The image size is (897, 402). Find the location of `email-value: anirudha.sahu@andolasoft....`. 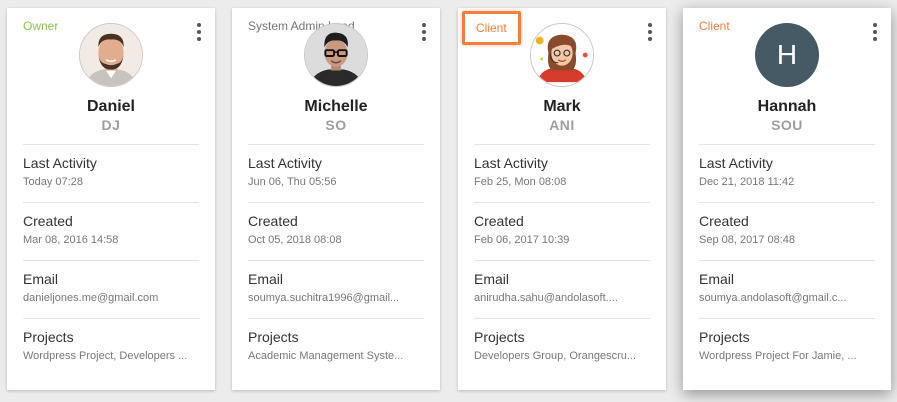

email-value: anirudha.sahu@andolasoft.... is located at coordinates (546, 298).